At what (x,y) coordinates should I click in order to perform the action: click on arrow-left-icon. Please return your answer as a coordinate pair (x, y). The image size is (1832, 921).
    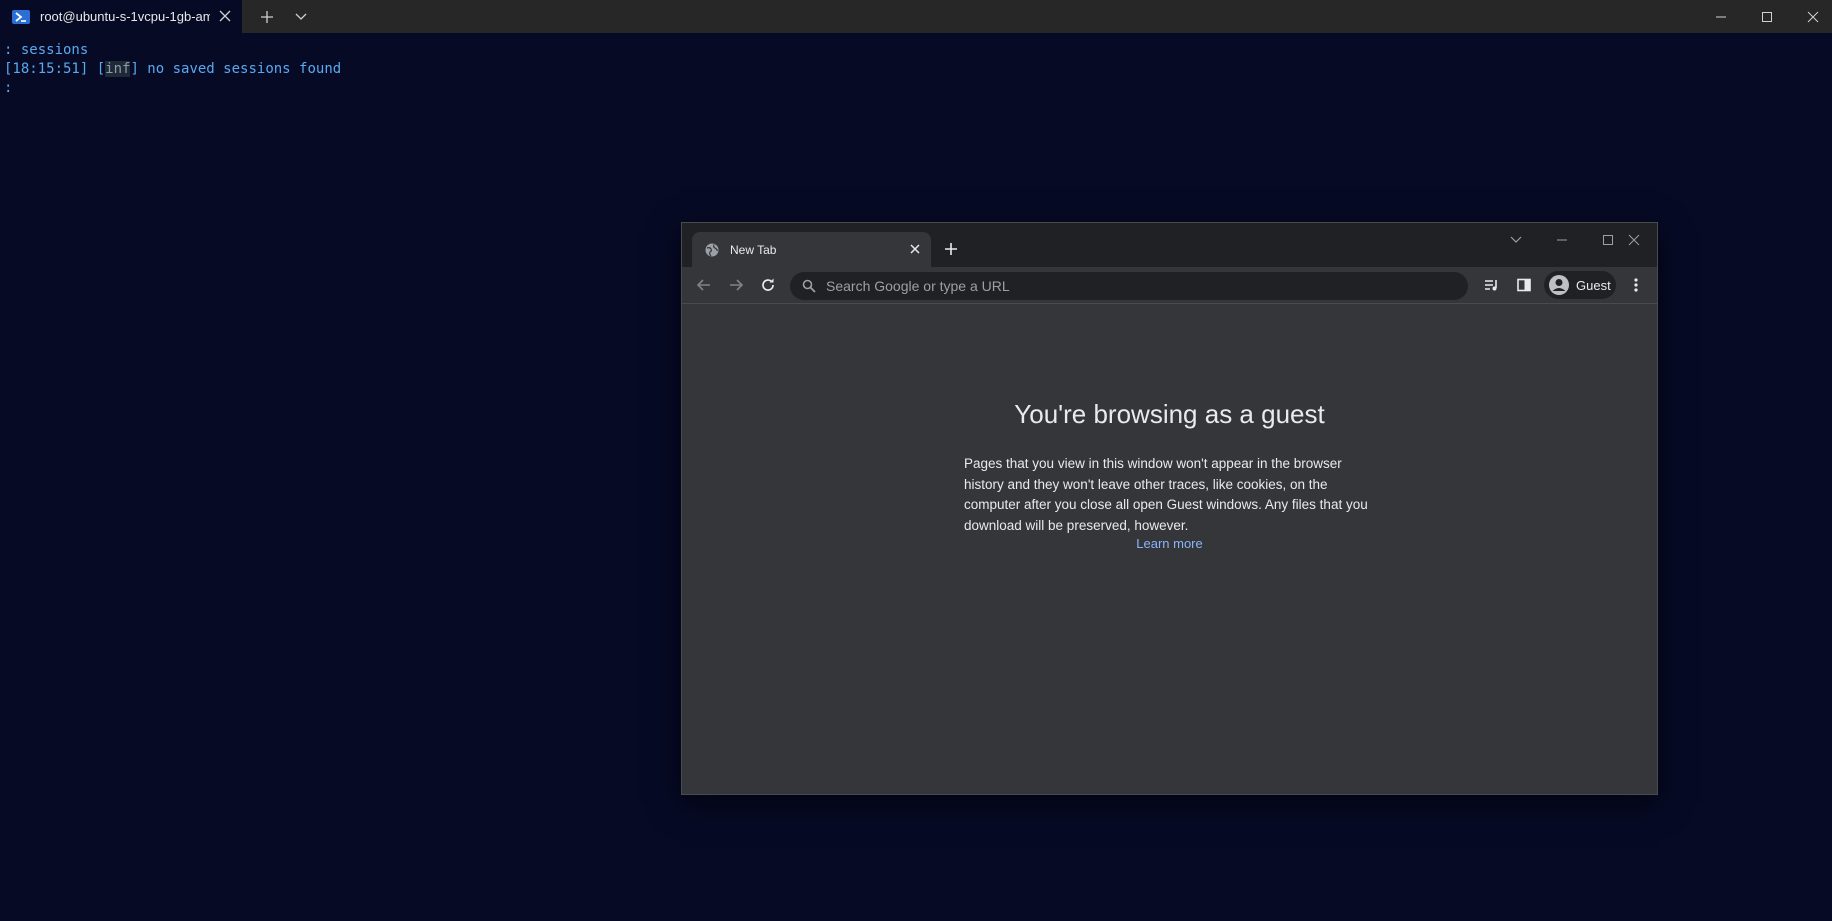
    Looking at the image, I should click on (703, 285).